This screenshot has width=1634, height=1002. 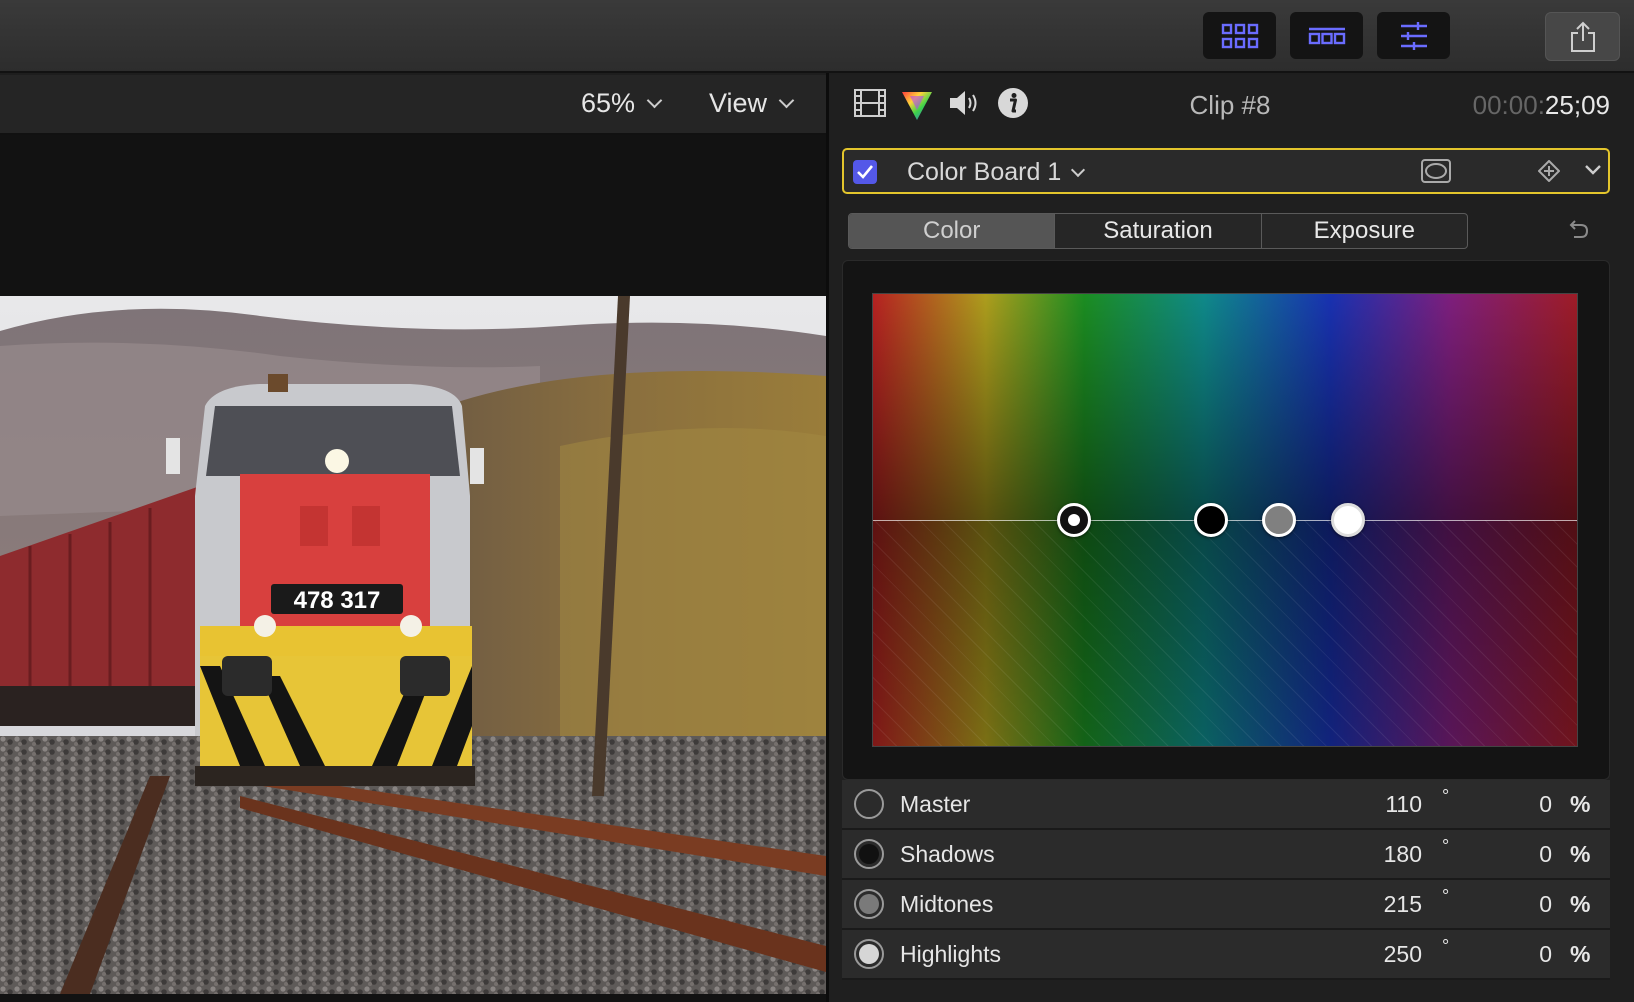 What do you see at coordinates (950, 953) in the screenshot?
I see `row-label: Highlights` at bounding box center [950, 953].